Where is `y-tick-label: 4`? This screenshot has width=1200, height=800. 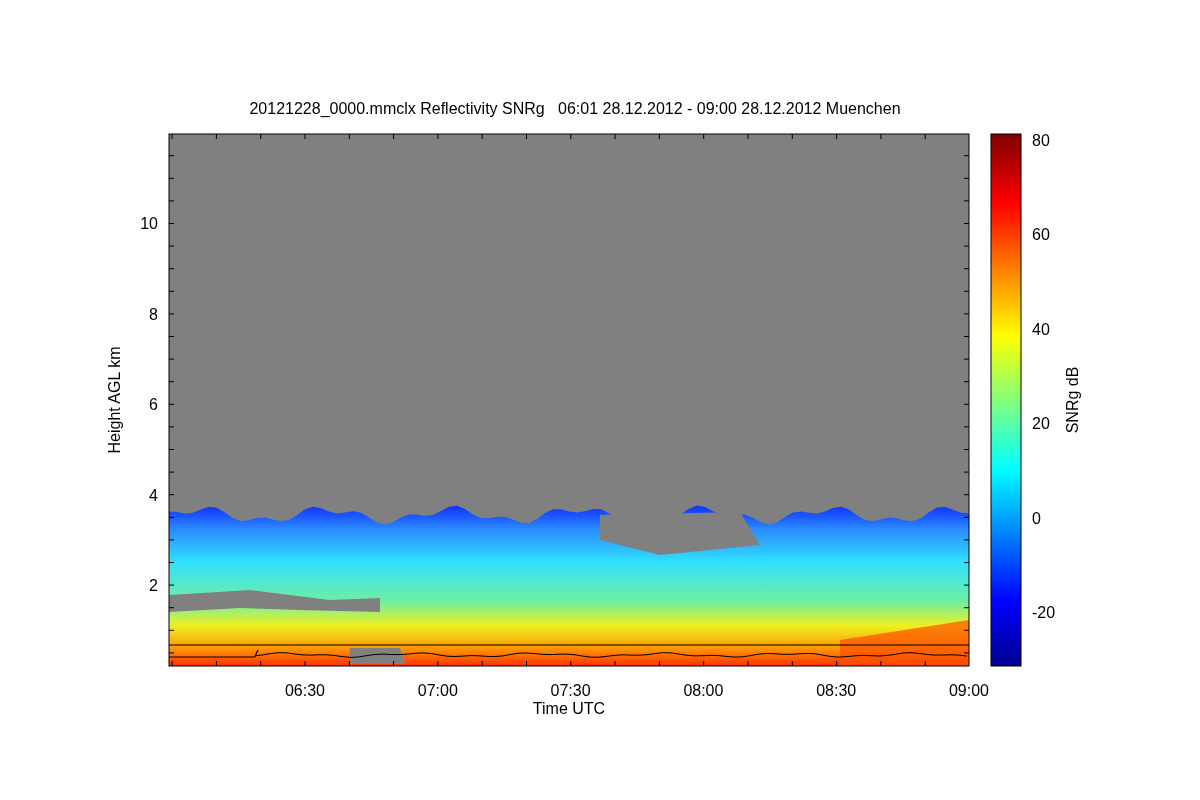 y-tick-label: 4 is located at coordinates (153, 495).